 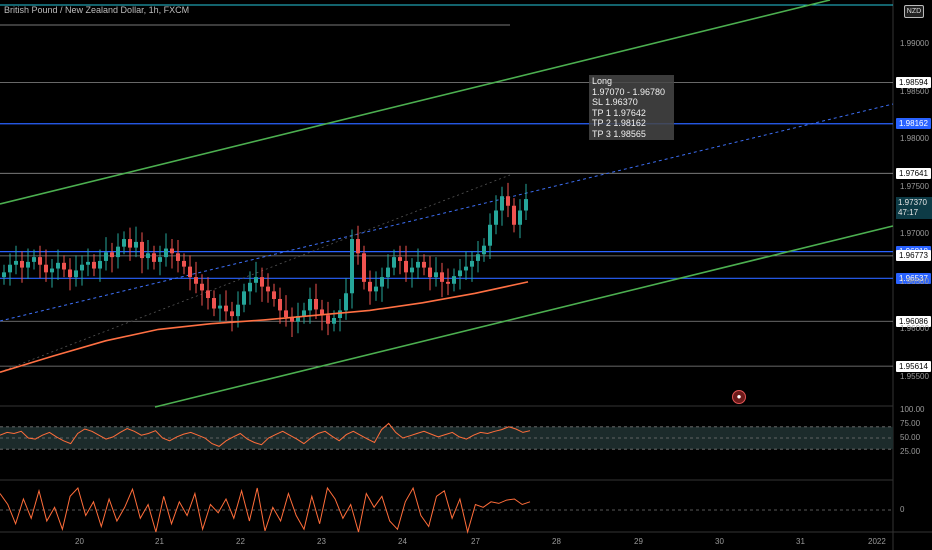 I want to click on x-tick-label: 21, so click(x=159, y=541).